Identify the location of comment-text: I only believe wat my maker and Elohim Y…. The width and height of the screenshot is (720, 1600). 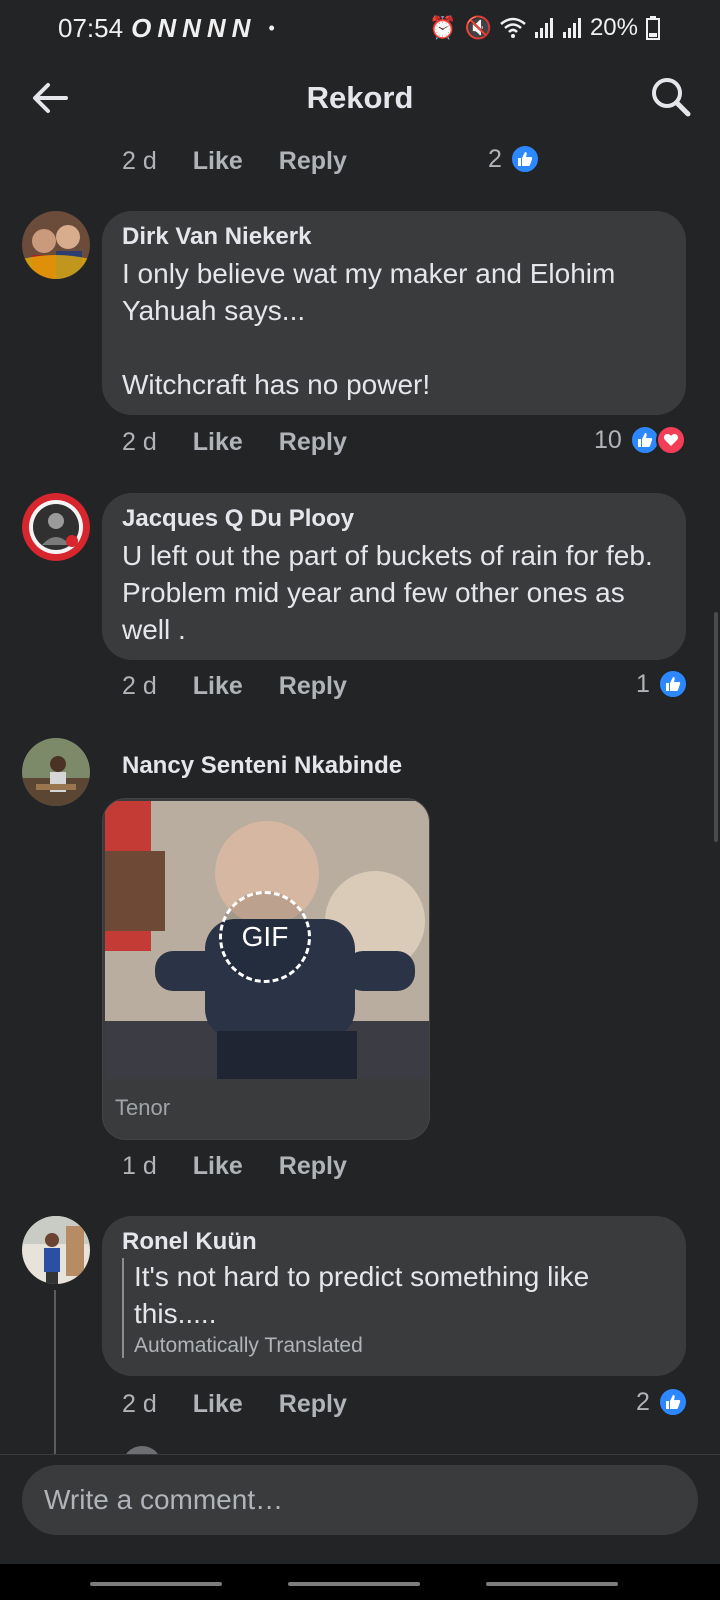
(369, 329).